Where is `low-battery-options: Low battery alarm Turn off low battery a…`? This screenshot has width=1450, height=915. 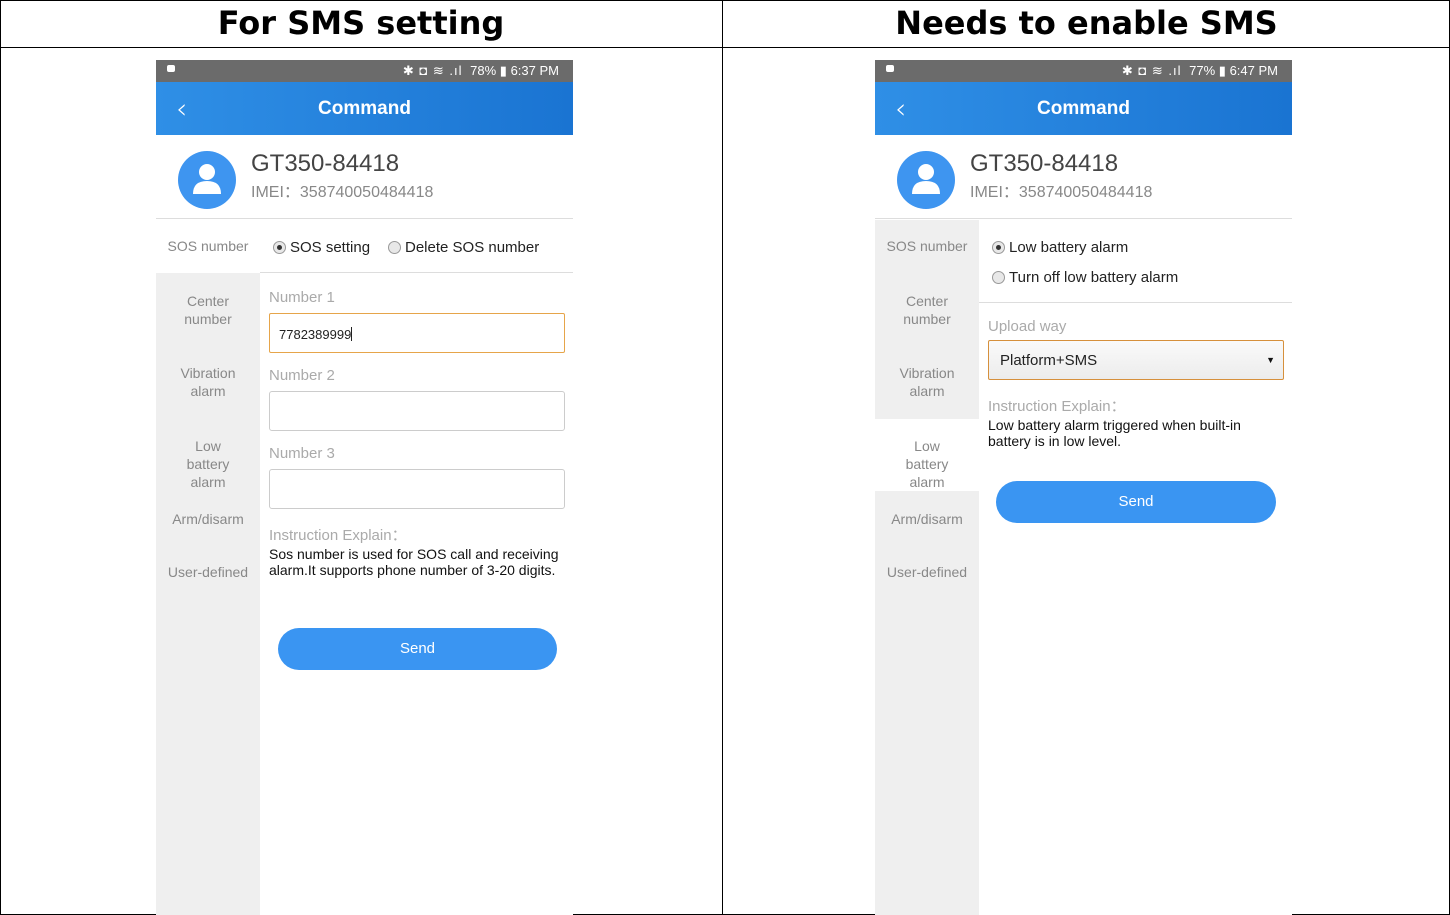
low-battery-options: Low battery alarm Turn off low battery a… is located at coordinates (1135, 261).